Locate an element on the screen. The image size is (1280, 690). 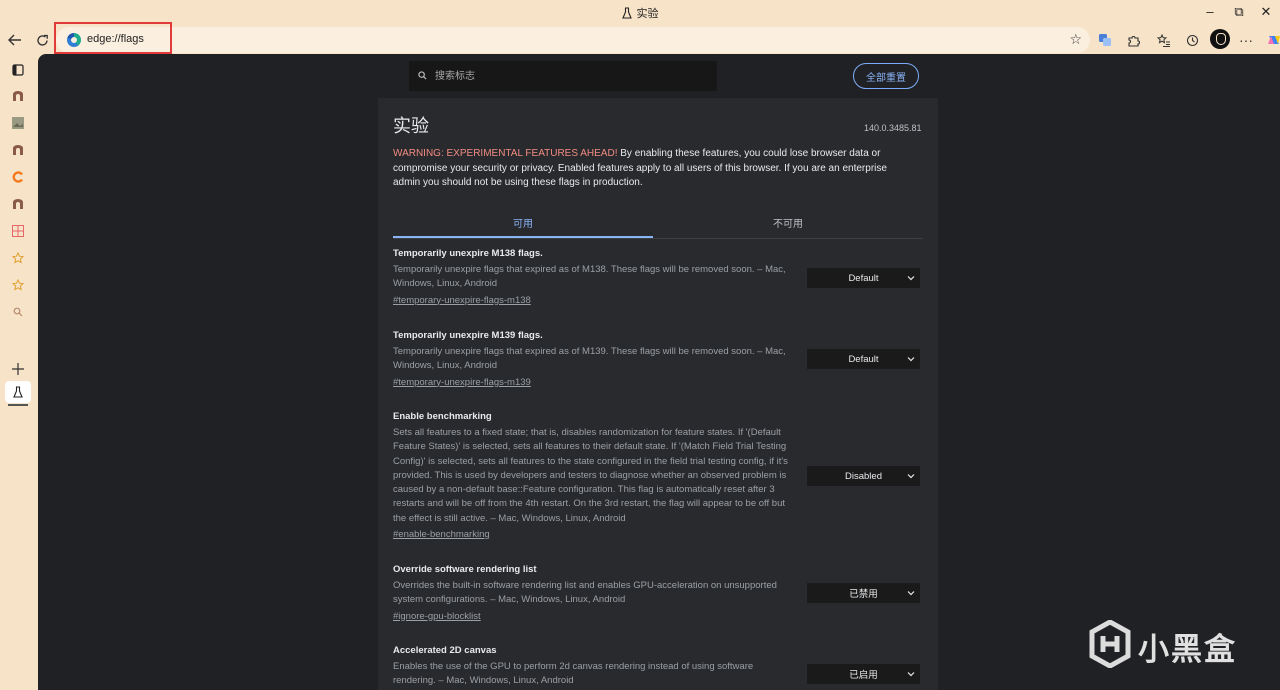
address-bar: edge://flags ☆ is located at coordinates (573, 40).